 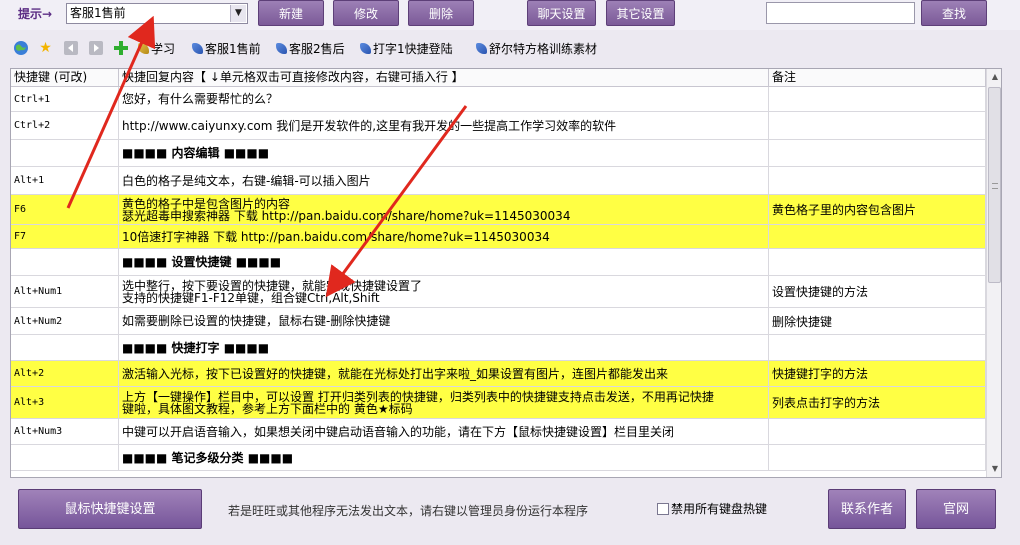 I want to click on mouse-shortcut-settings-button: 鼠标快捷键设置, so click(x=110, y=509).